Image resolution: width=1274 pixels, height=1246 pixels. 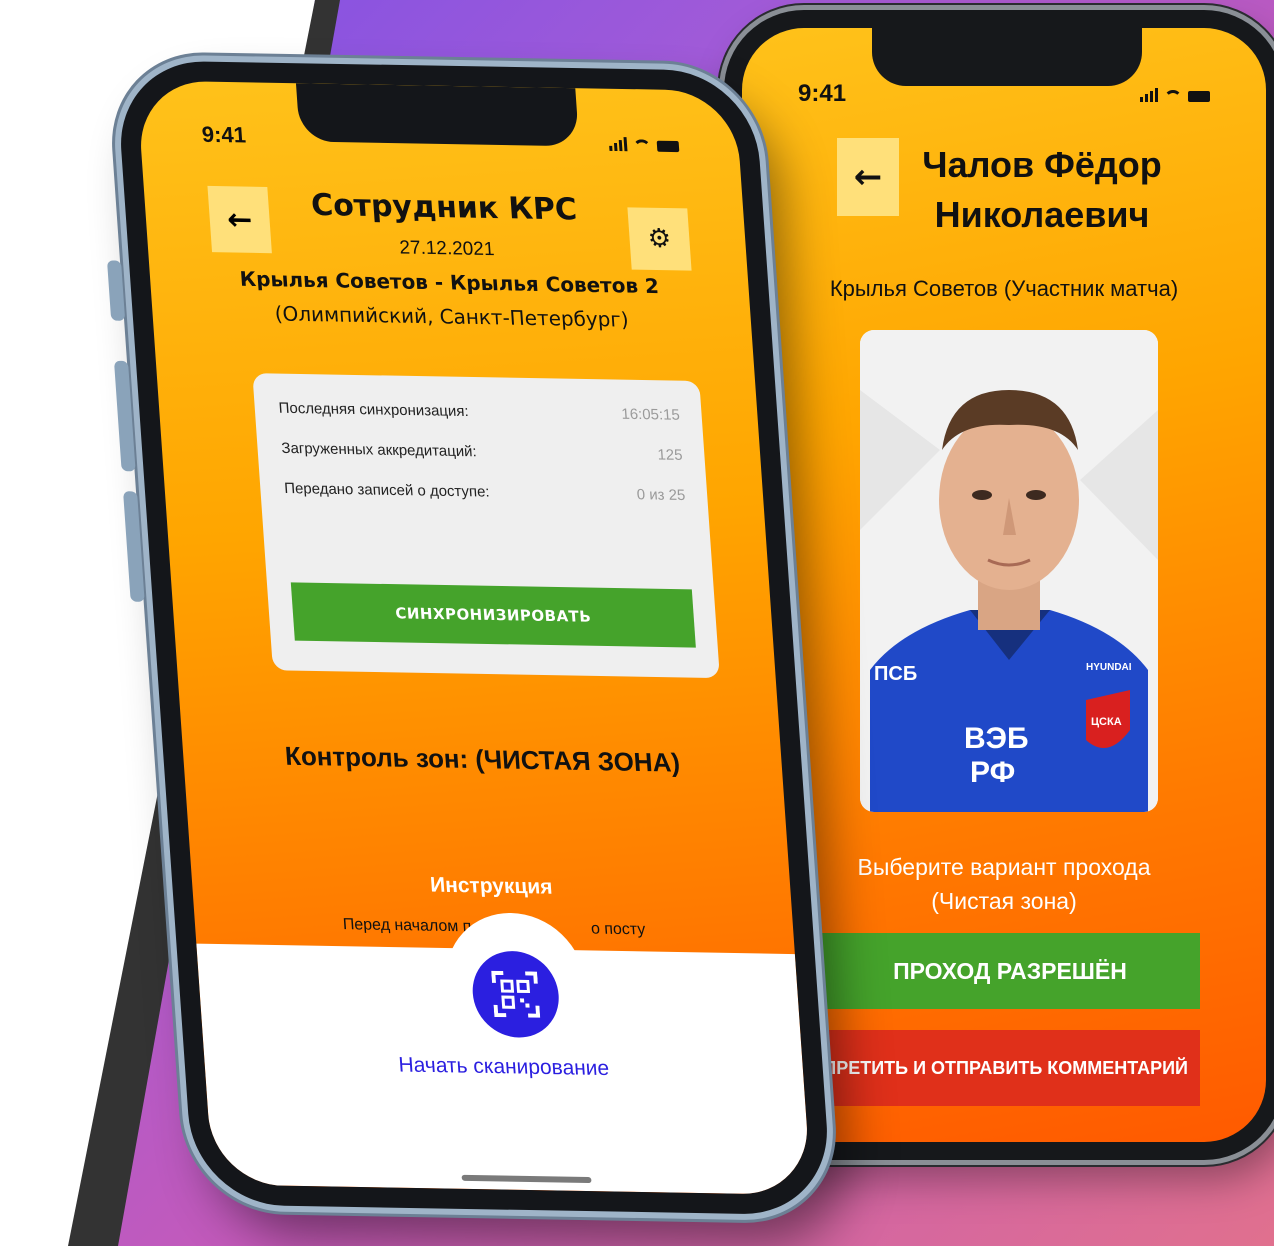 What do you see at coordinates (992, 772) in the screenshot?
I see `shirt-sponsor-3-line2: РФ` at bounding box center [992, 772].